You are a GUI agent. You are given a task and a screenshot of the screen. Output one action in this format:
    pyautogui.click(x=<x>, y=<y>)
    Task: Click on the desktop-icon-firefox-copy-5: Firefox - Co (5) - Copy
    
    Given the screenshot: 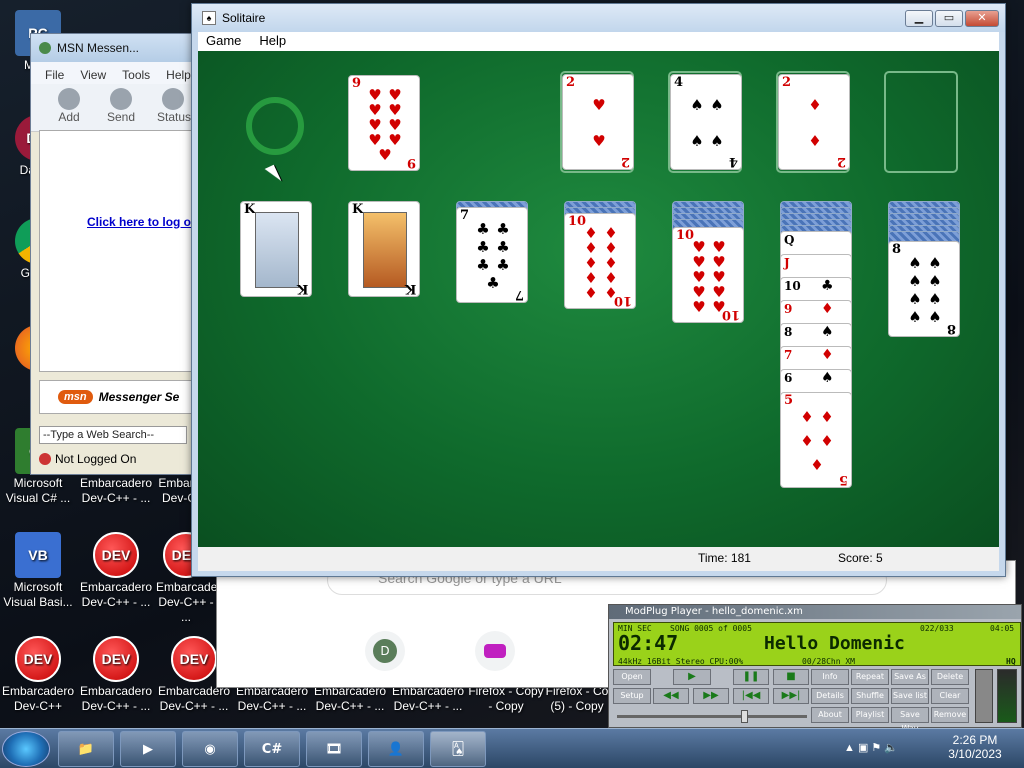 What is the action you would take?
    pyautogui.click(x=577, y=699)
    